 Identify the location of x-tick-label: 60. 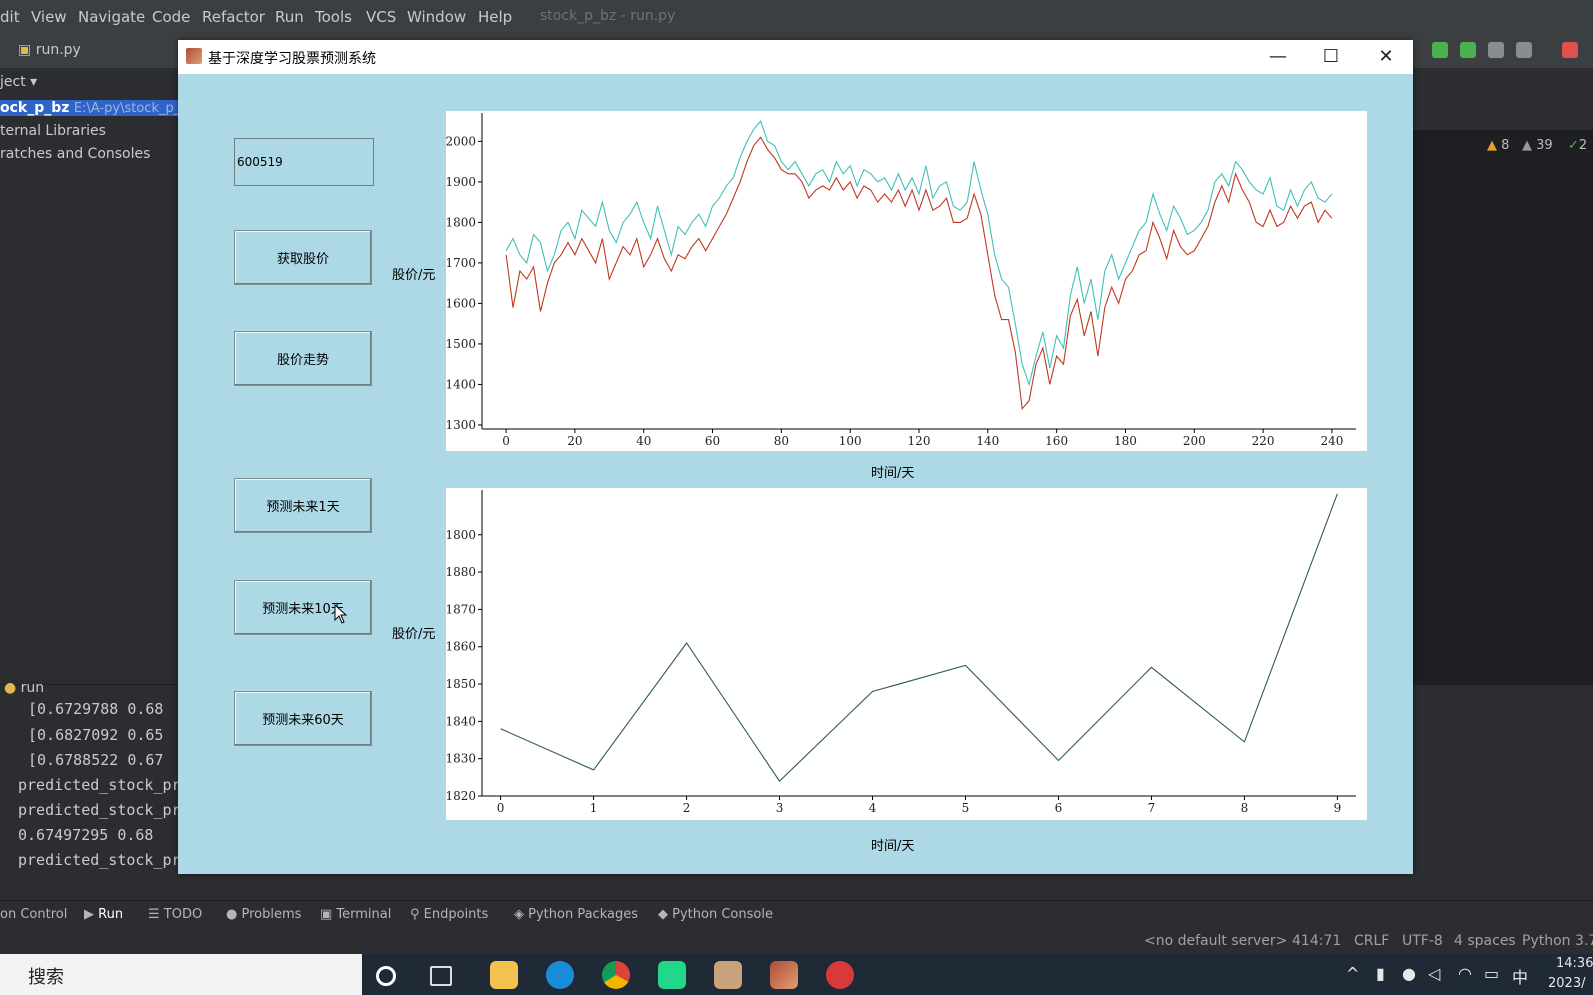
(712, 441).